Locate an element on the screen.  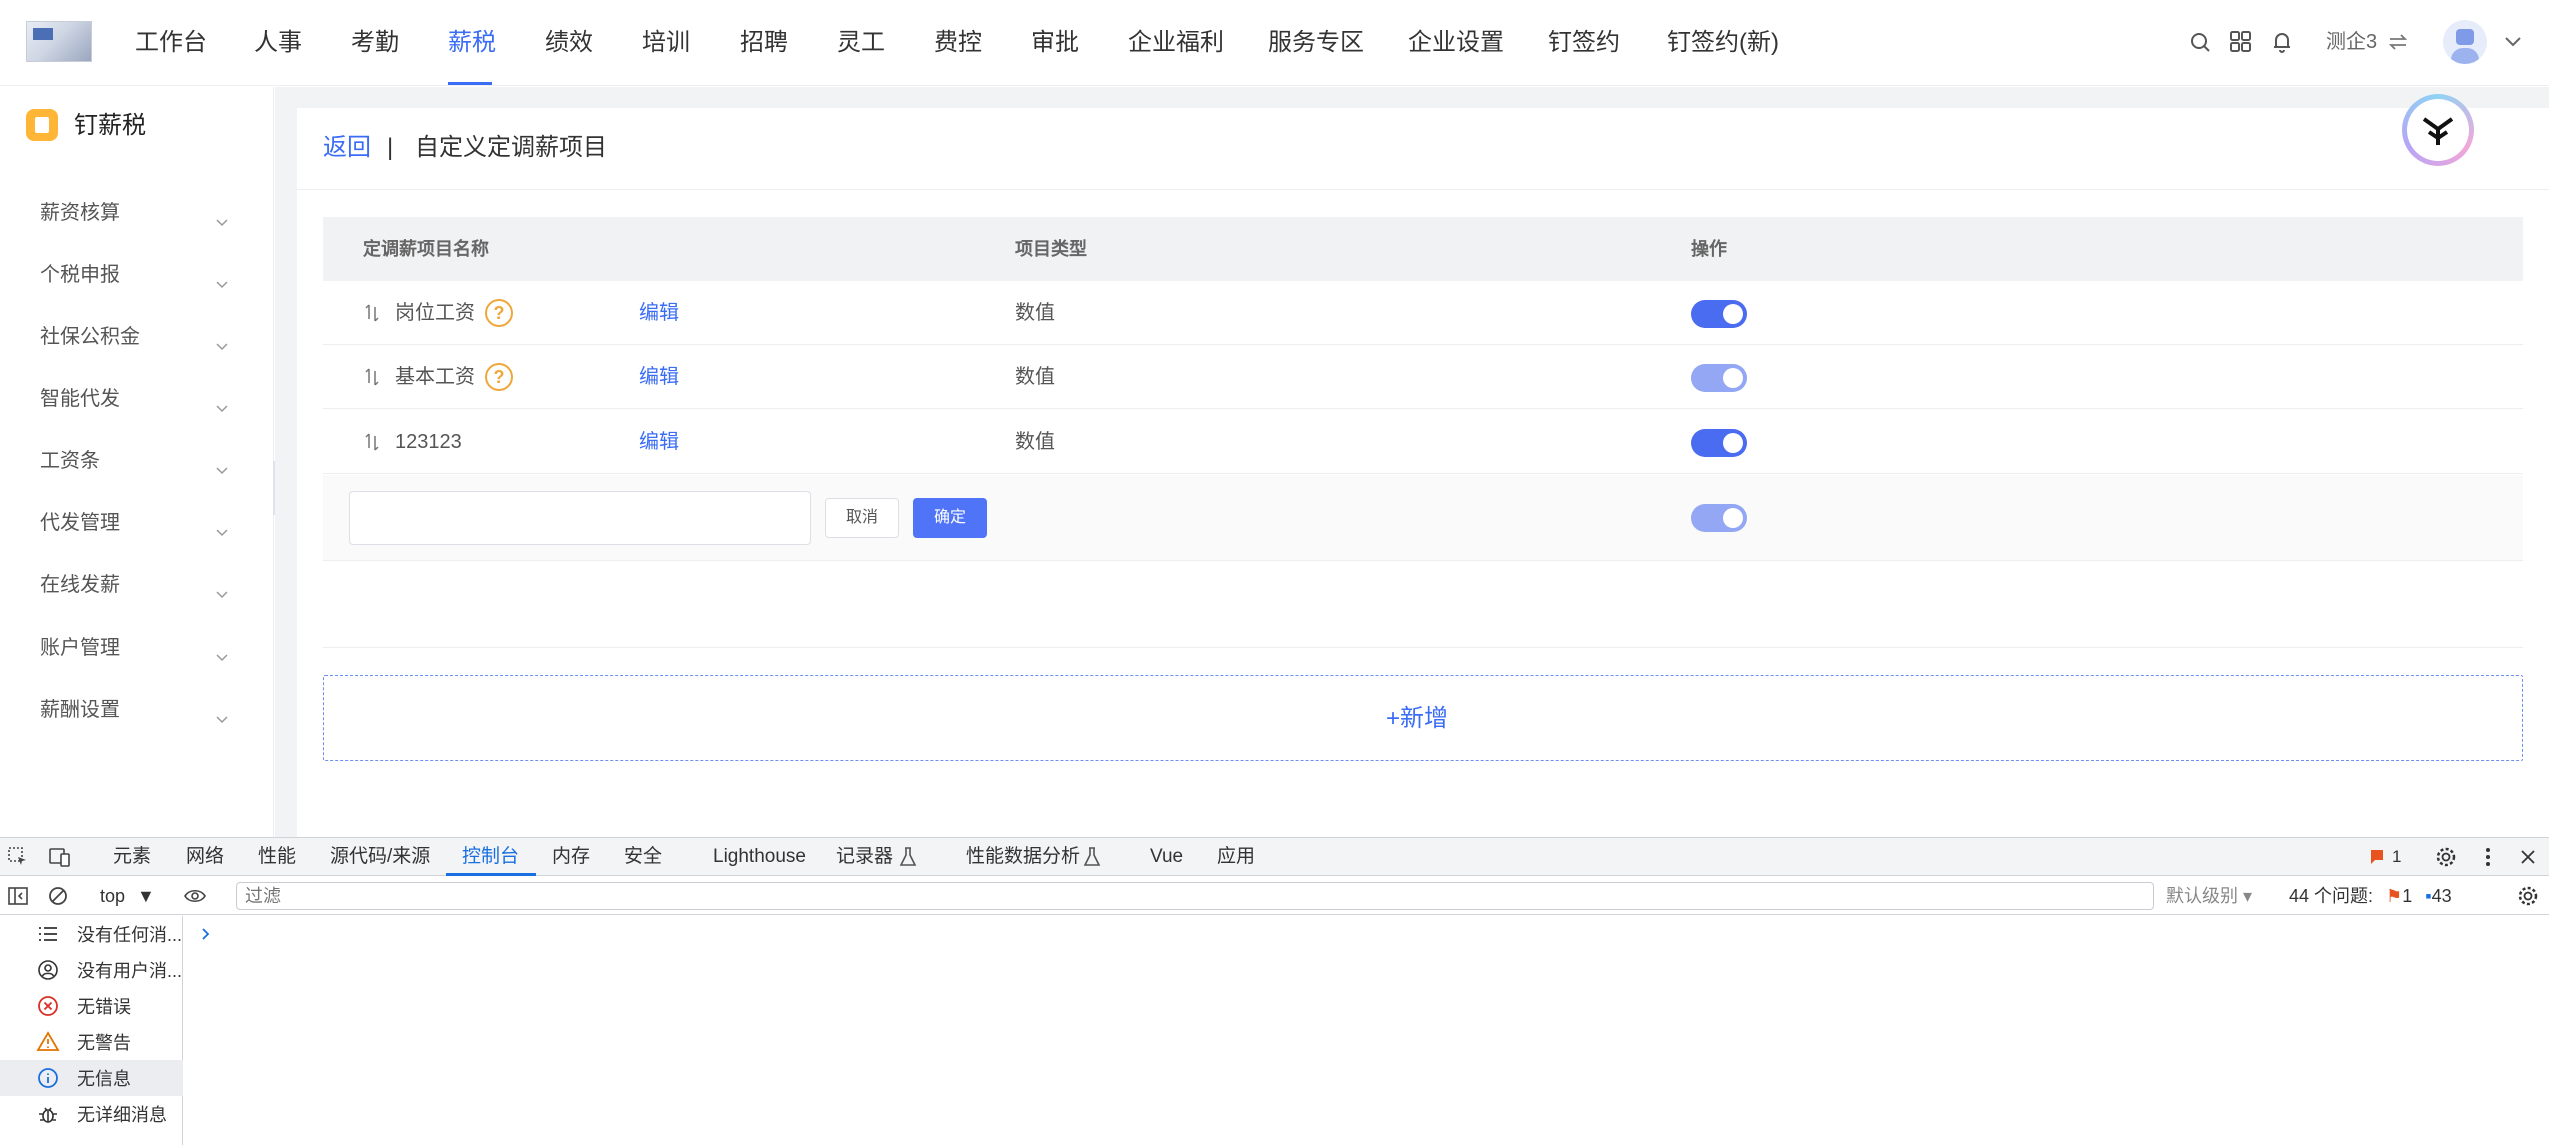
sidebar-item-payout-management: 代发管理 is located at coordinates (135, 523).